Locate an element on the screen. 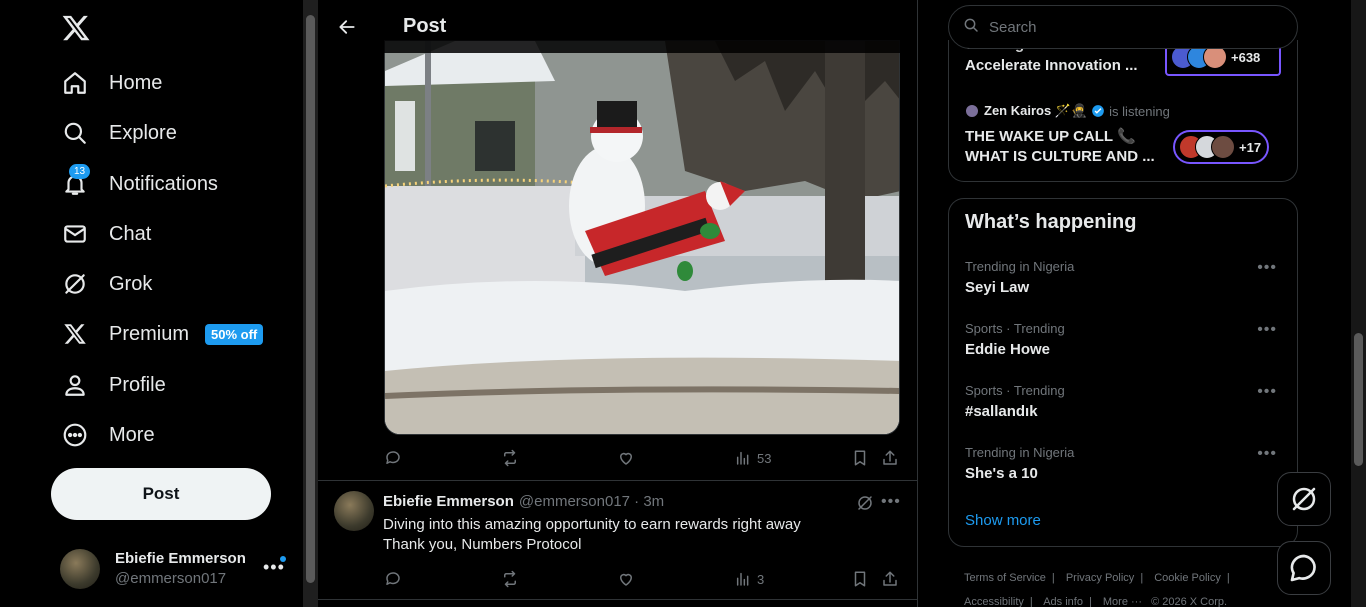 This screenshot has width=1366, height=607. trend-item: Sports · Trending #sallandık ••• is located at coordinates (1125, 408).